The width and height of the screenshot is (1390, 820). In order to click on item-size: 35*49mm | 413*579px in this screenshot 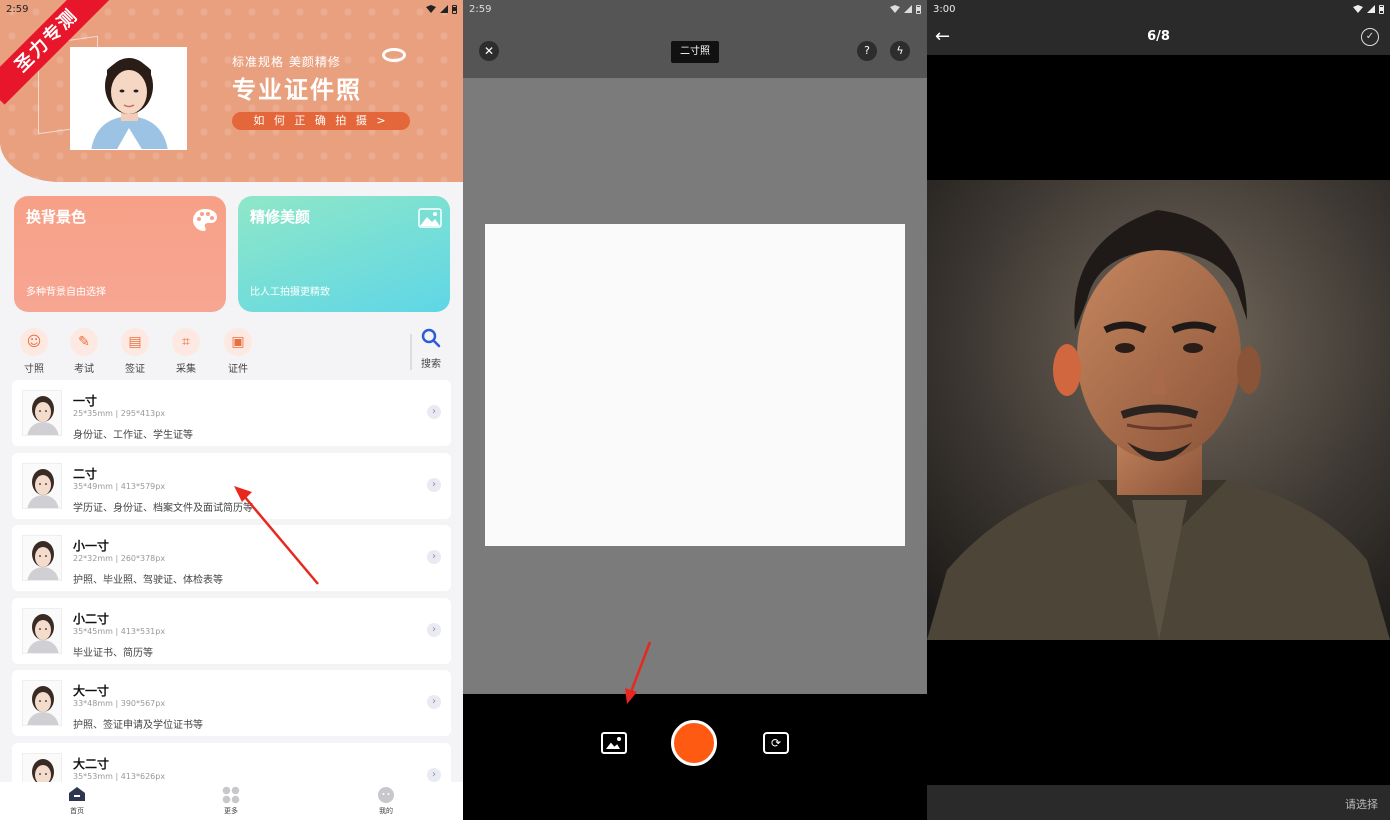, I will do `click(119, 486)`.